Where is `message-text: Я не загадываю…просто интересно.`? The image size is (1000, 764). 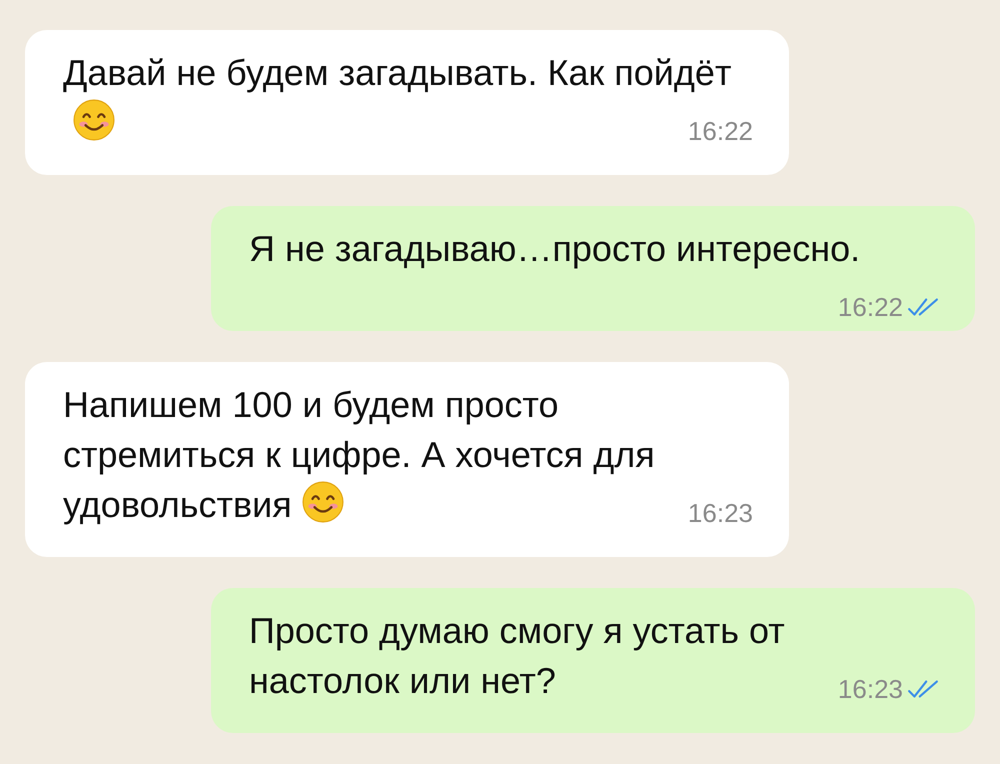 message-text: Я не загадываю…просто интересно. is located at coordinates (554, 248).